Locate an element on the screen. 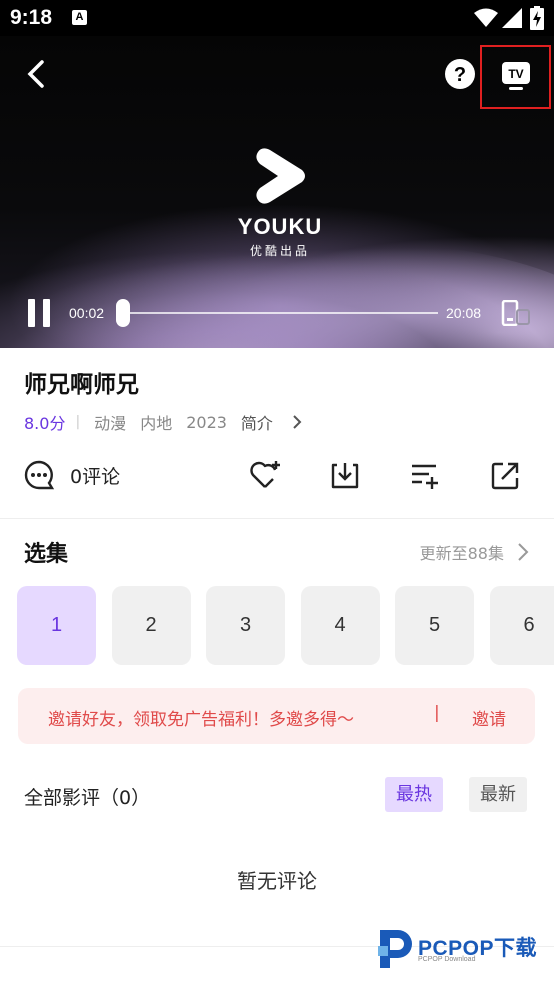  next-section-peek is located at coordinates (79, 978).